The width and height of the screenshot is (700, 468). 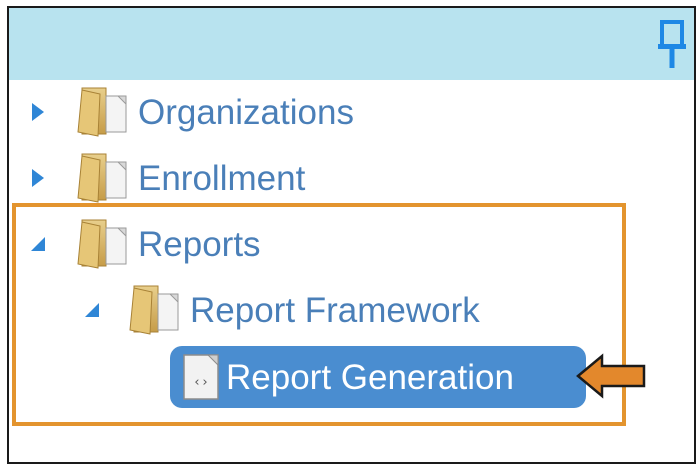 I want to click on tree-item-organizations: Organizations, so click(x=190, y=112).